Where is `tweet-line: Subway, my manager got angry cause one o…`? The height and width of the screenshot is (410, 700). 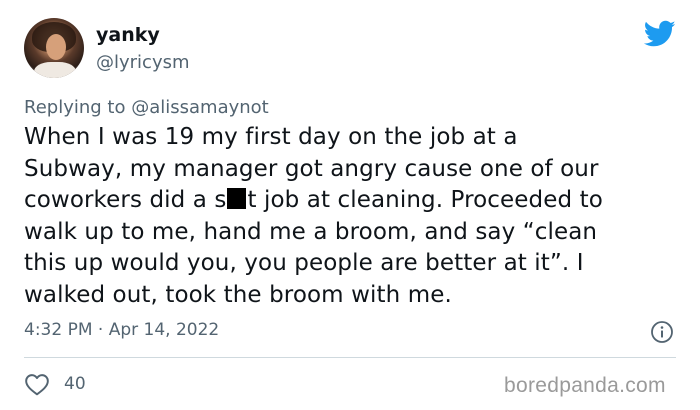
tweet-line: Subway, my manager got angry cause one o… is located at coordinates (311, 168).